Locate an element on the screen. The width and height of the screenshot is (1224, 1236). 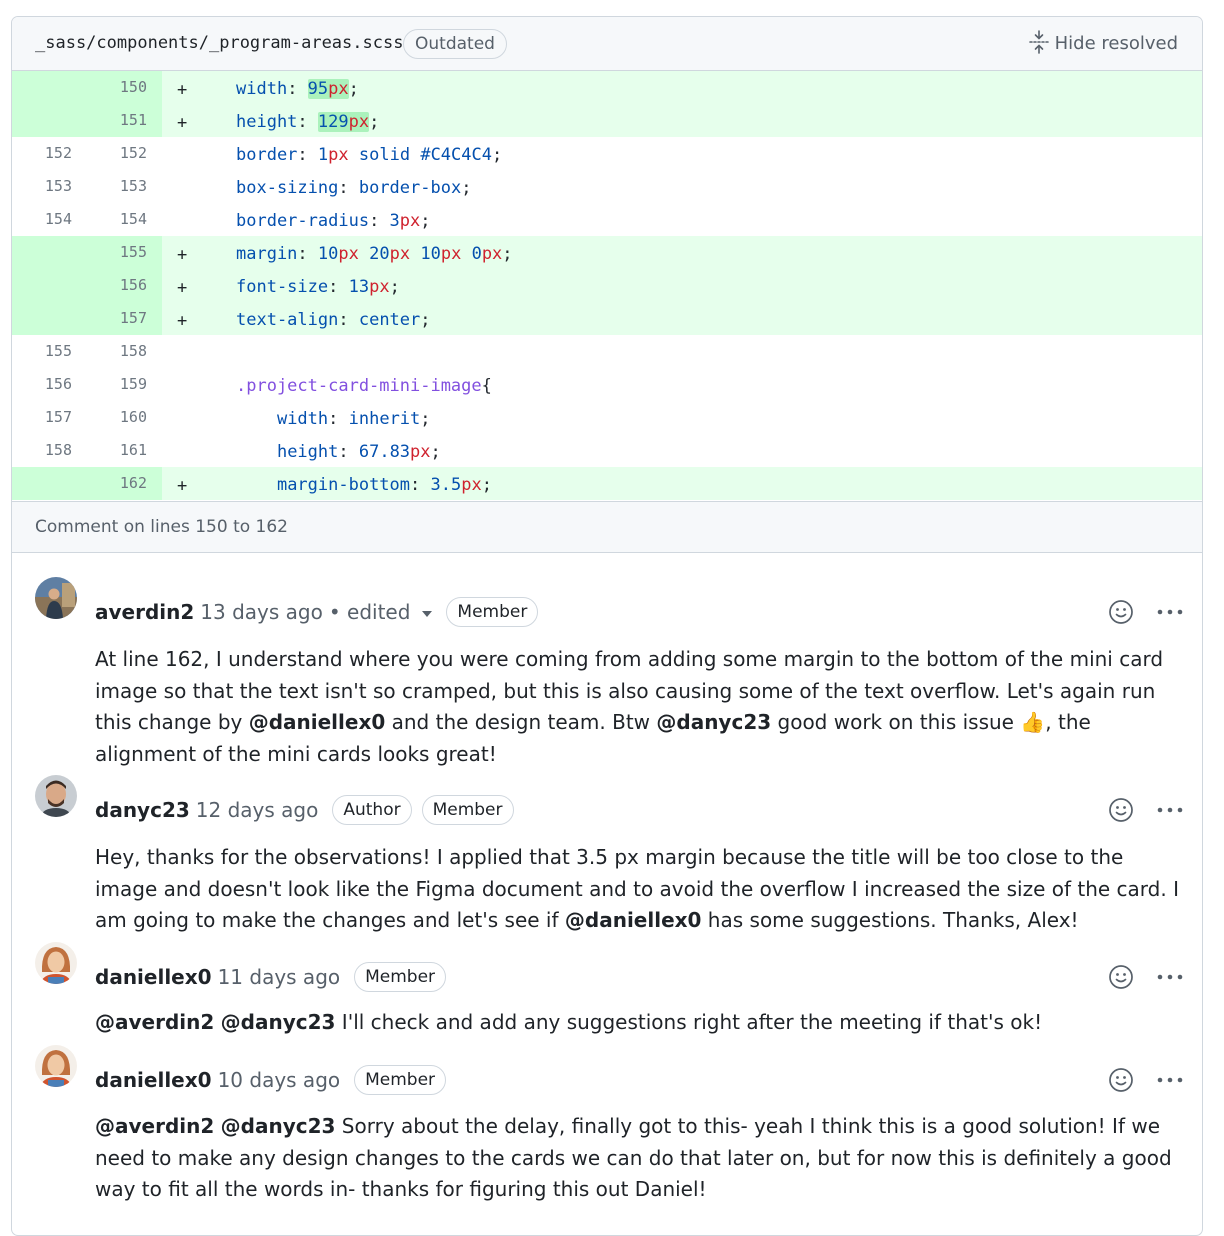
comment-time: 12 days ago is located at coordinates (257, 810).